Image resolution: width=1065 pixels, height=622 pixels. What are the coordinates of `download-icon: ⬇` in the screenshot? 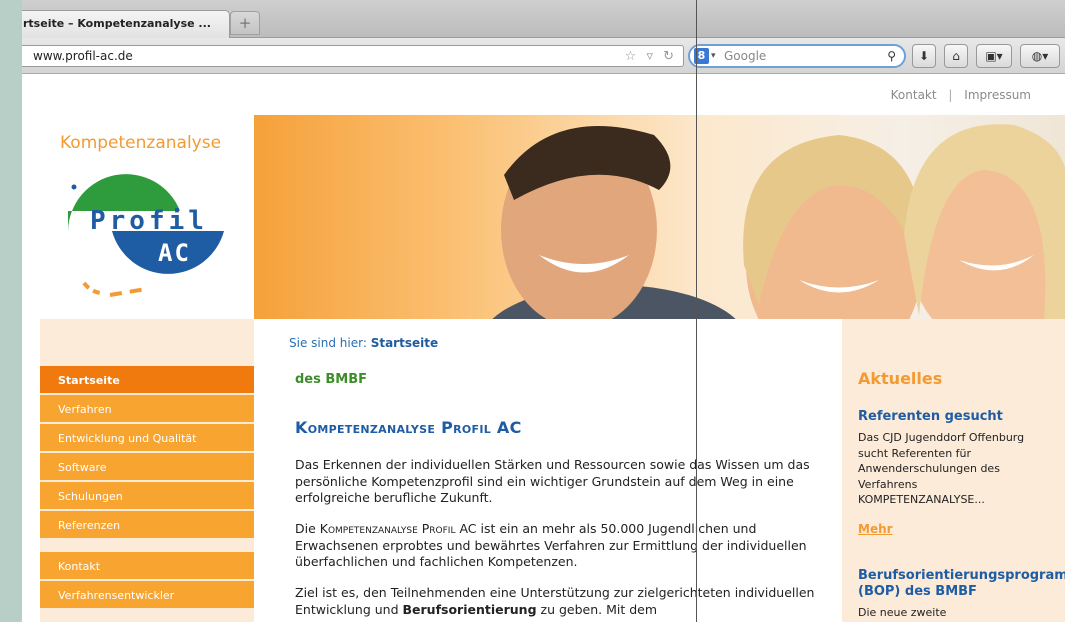 It's located at (924, 56).